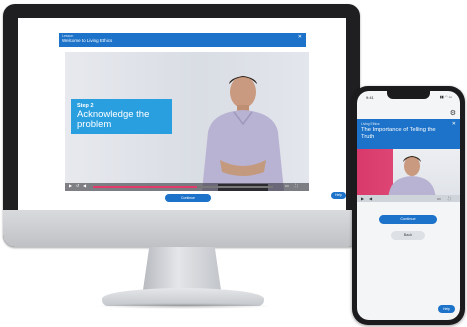 The height and width of the screenshot is (327, 467). Describe the element at coordinates (182, 40) in the screenshot. I see `lesson-header: Lesson Welcome to Living Ethics ✕` at that location.